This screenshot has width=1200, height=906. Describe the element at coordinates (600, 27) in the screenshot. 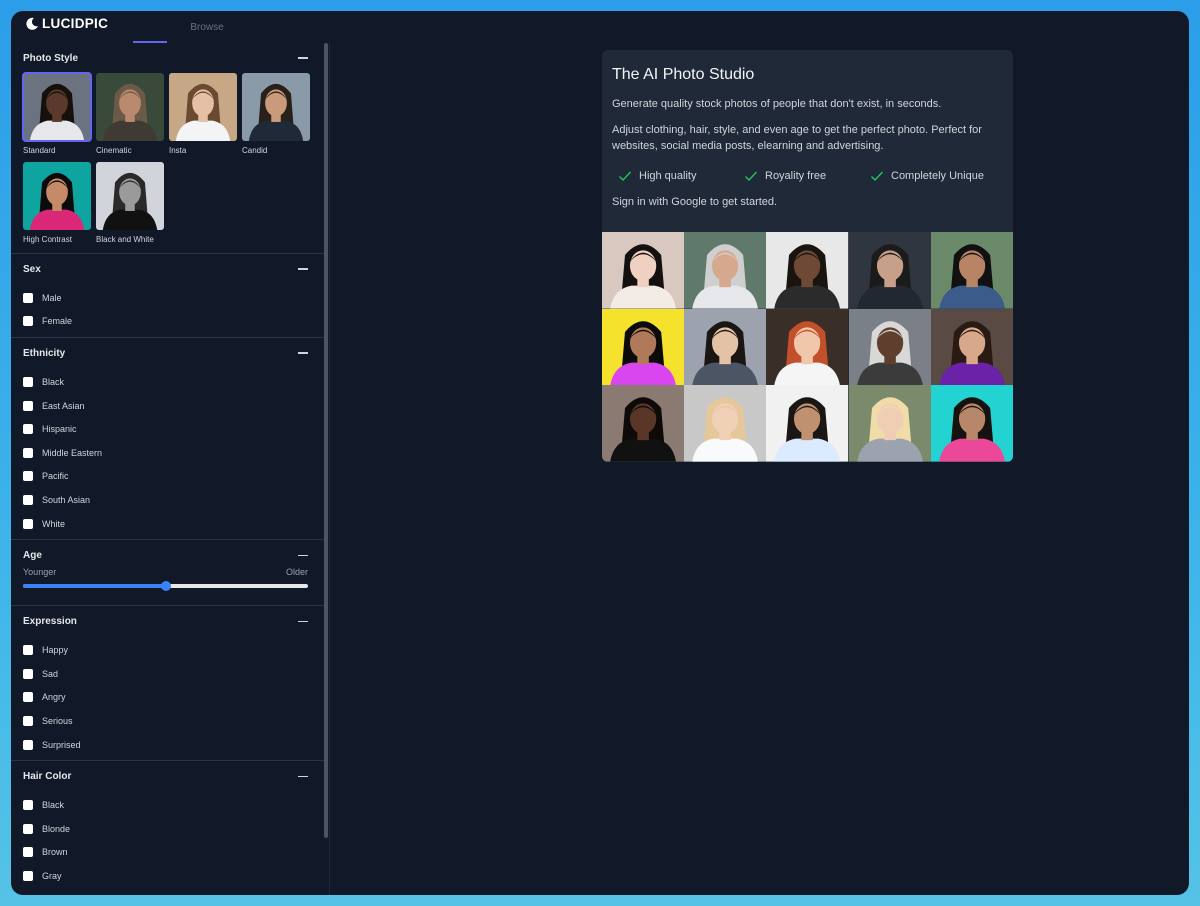

I see `top-bar: LUCIDPIC Browse` at that location.